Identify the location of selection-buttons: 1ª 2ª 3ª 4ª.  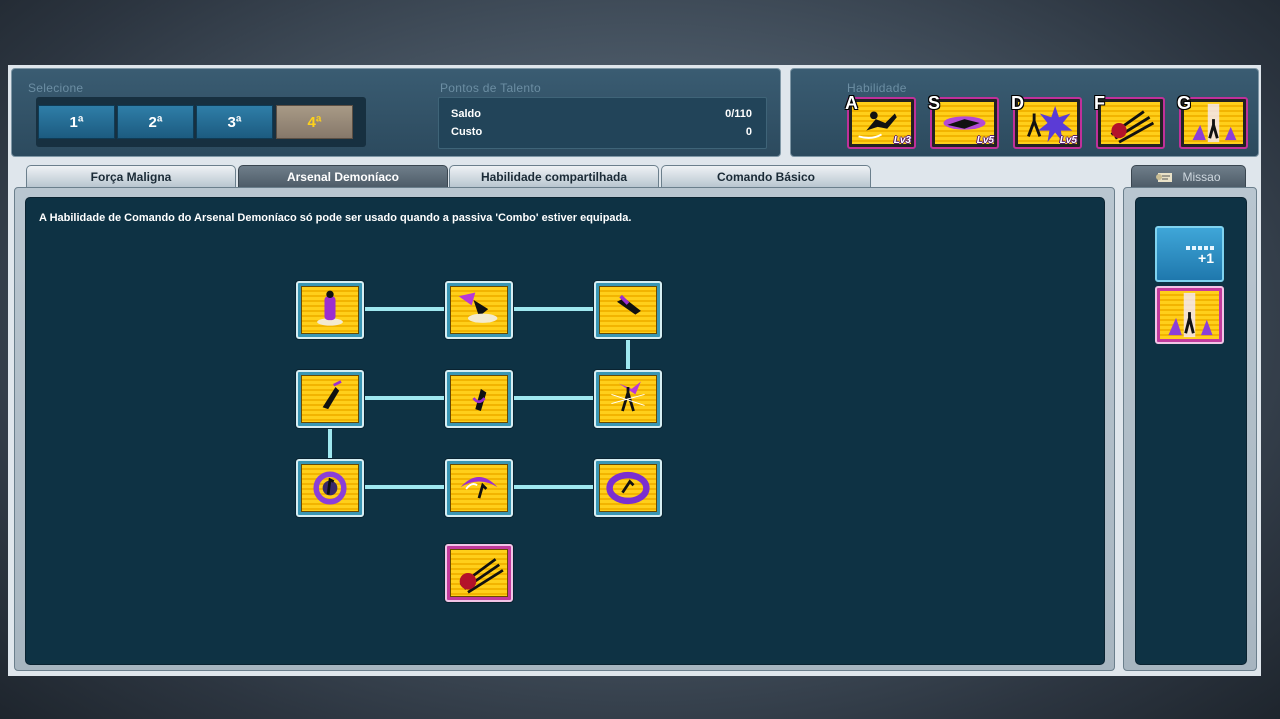
(201, 122).